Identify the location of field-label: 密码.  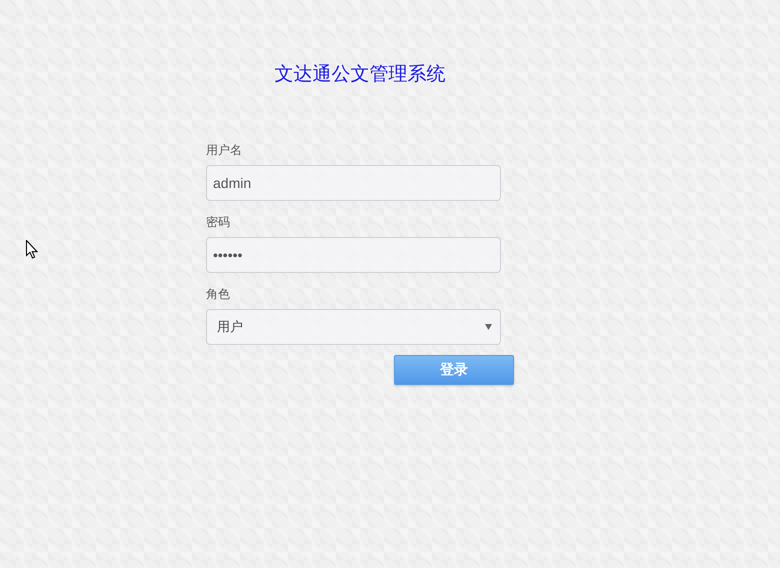
(218, 222).